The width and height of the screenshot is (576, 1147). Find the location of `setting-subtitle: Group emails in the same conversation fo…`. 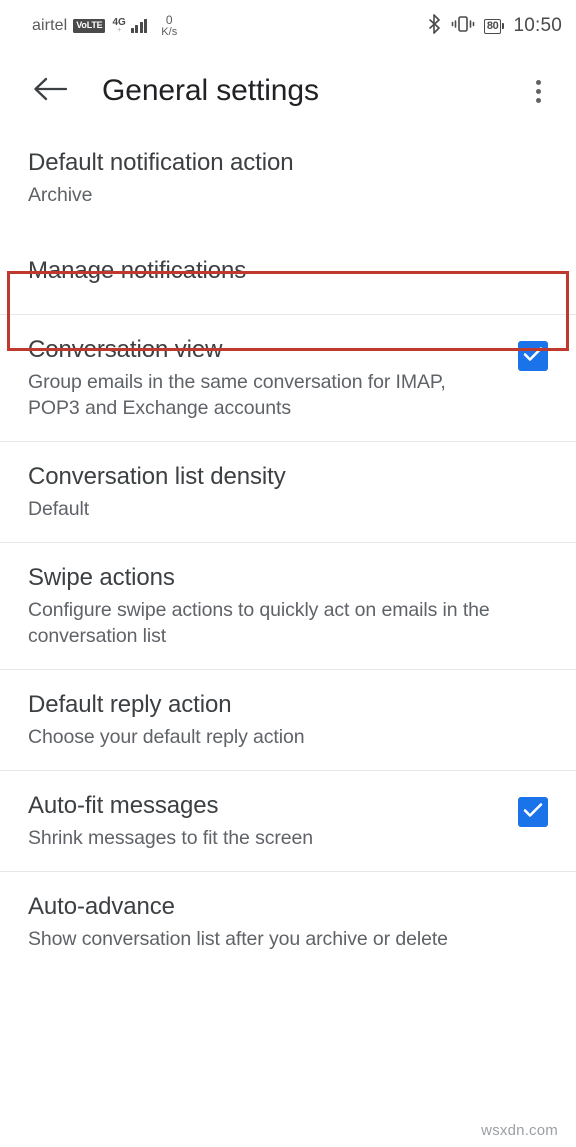

setting-subtitle: Group emails in the same conversation fo… is located at coordinates (237, 395).